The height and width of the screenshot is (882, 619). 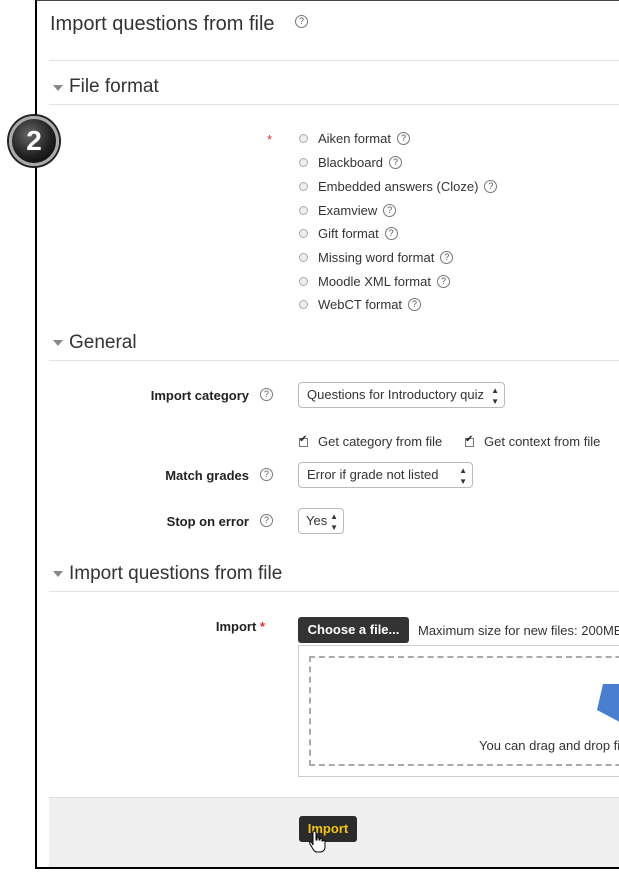 I want to click on radio-cloze: Embedded answers (Cloze) ?, so click(x=398, y=186).